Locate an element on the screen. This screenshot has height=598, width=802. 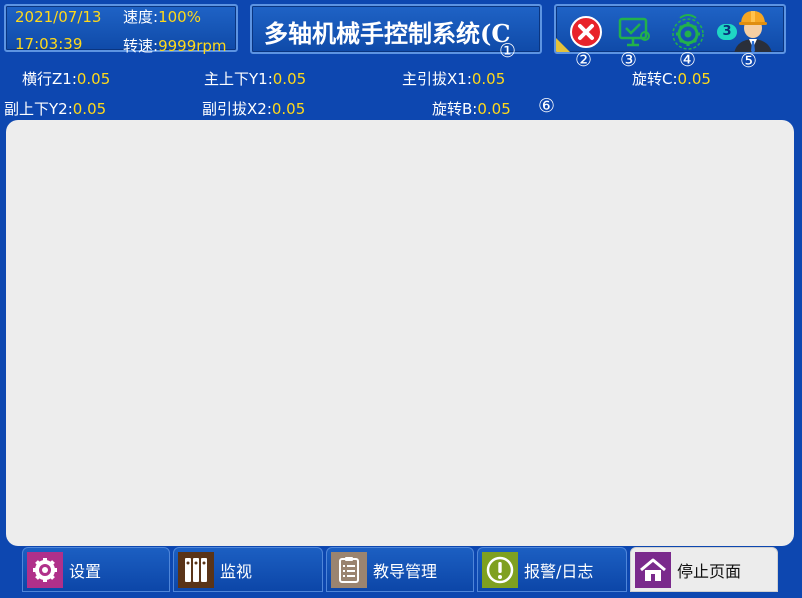
close-icon is located at coordinates (586, 32).